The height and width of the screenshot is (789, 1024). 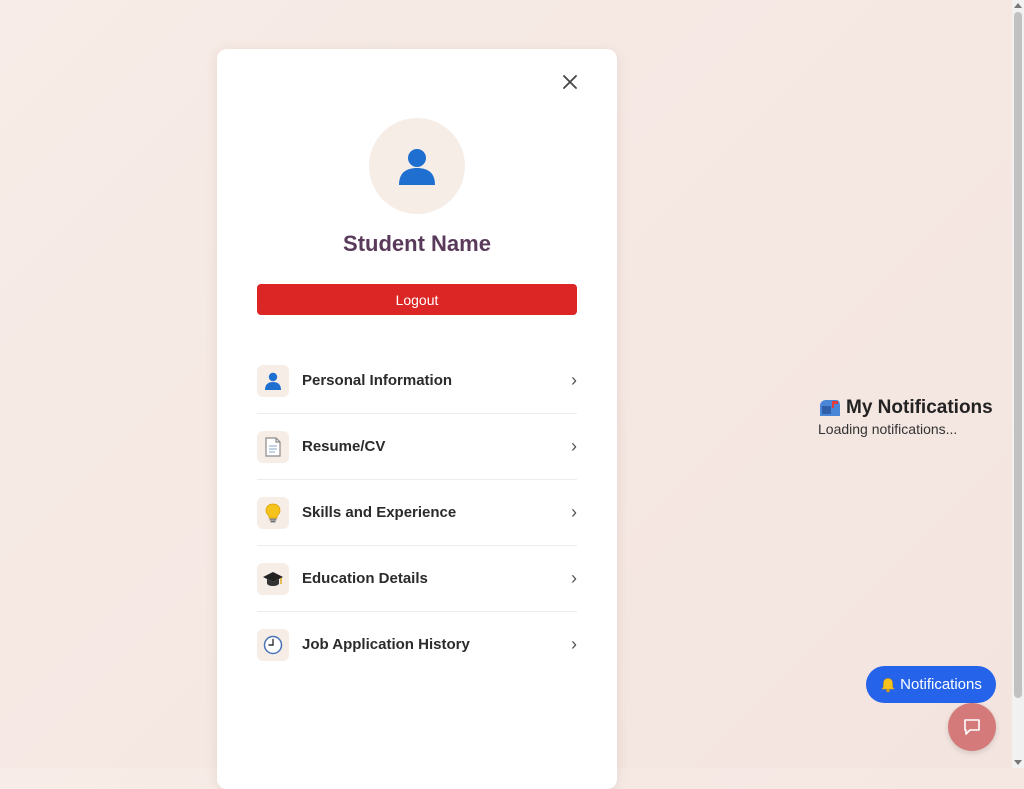 I want to click on menu-item-label: Personal Information, so click(x=377, y=380).